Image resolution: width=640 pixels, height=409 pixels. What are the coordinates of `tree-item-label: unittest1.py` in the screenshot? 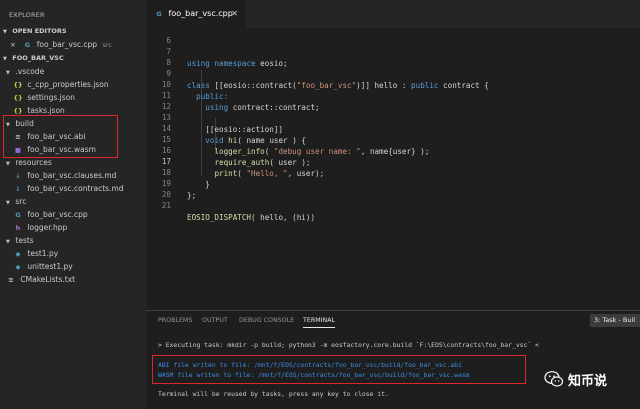 It's located at (50, 266).